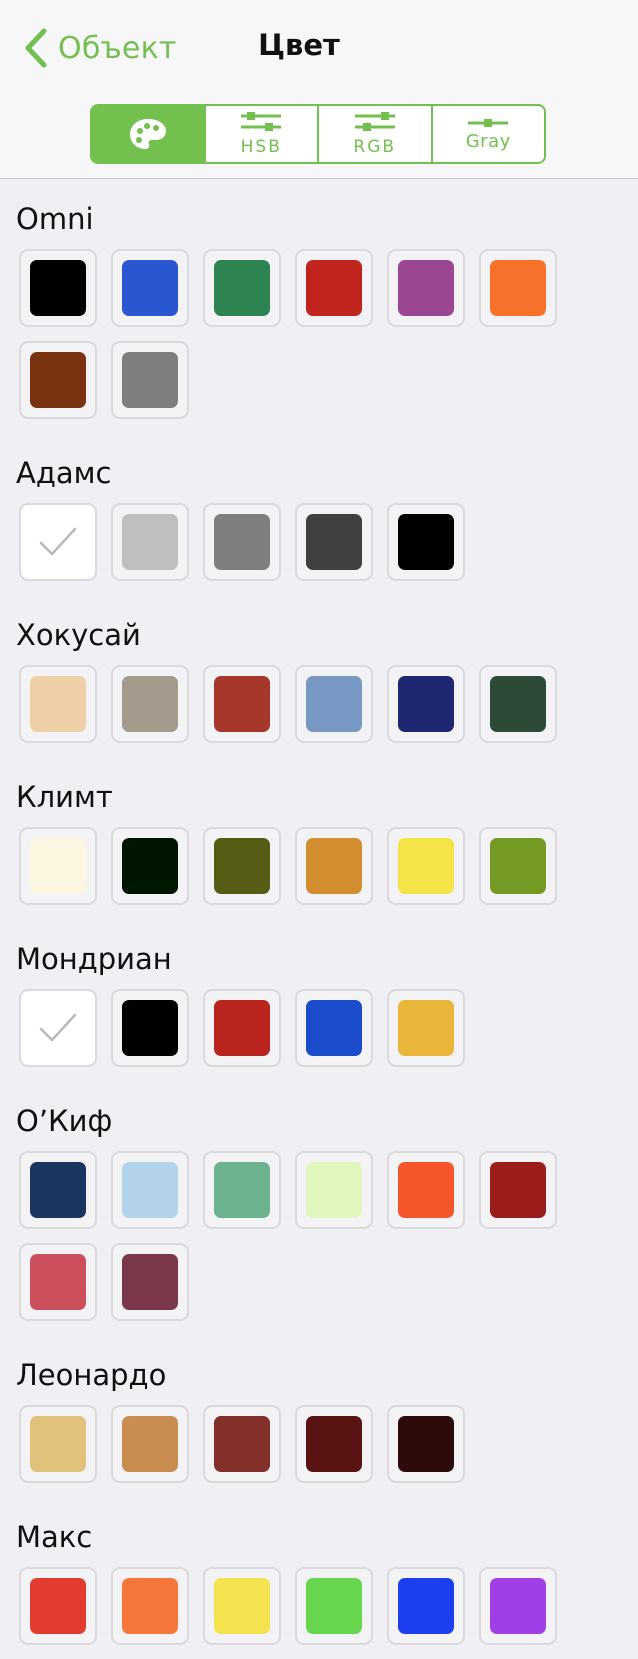 The height and width of the screenshot is (1659, 638). I want to click on palette-group: О’Киф, so click(319, 1218).